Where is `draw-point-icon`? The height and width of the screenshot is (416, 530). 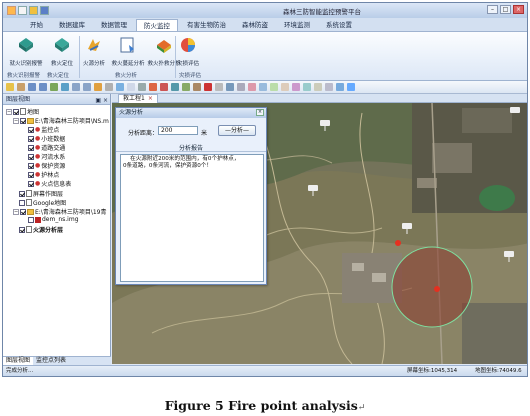
draw-point-icon is located at coordinates (153, 87).